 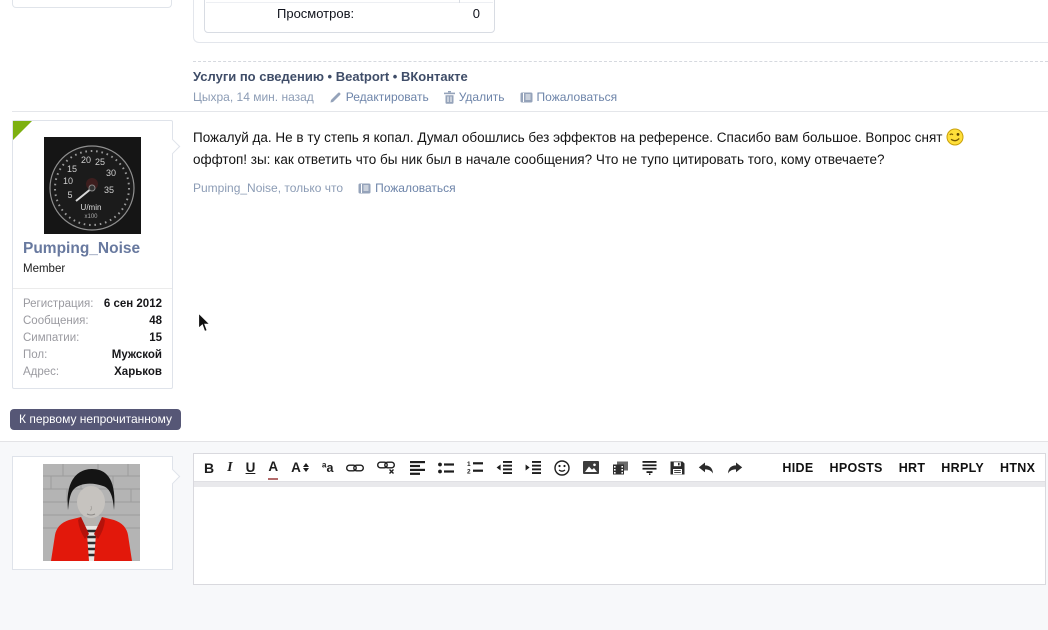 I want to click on link-icon, so click(x=355, y=467).